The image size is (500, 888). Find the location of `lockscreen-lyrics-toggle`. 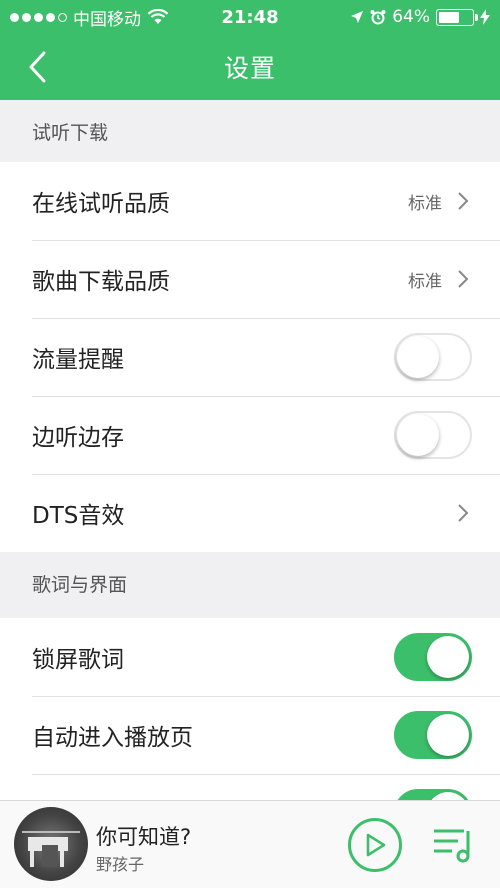

lockscreen-lyrics-toggle is located at coordinates (433, 657).